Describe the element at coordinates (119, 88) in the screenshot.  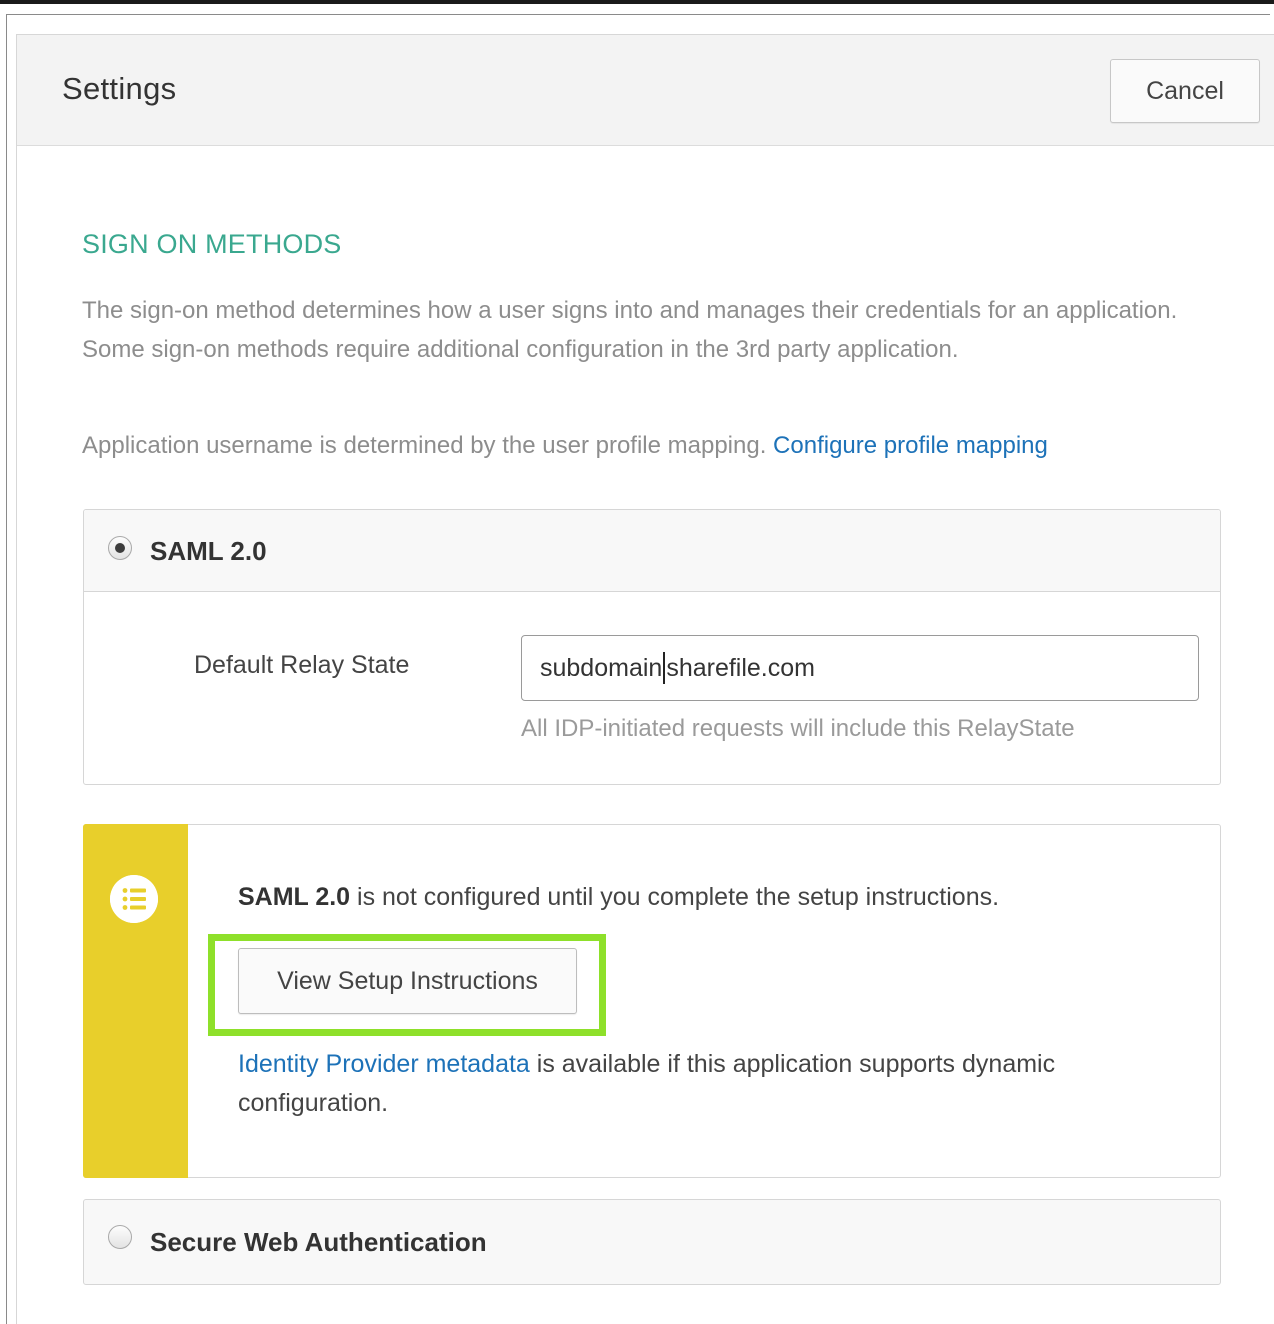
I see `panel-title: Settings` at that location.